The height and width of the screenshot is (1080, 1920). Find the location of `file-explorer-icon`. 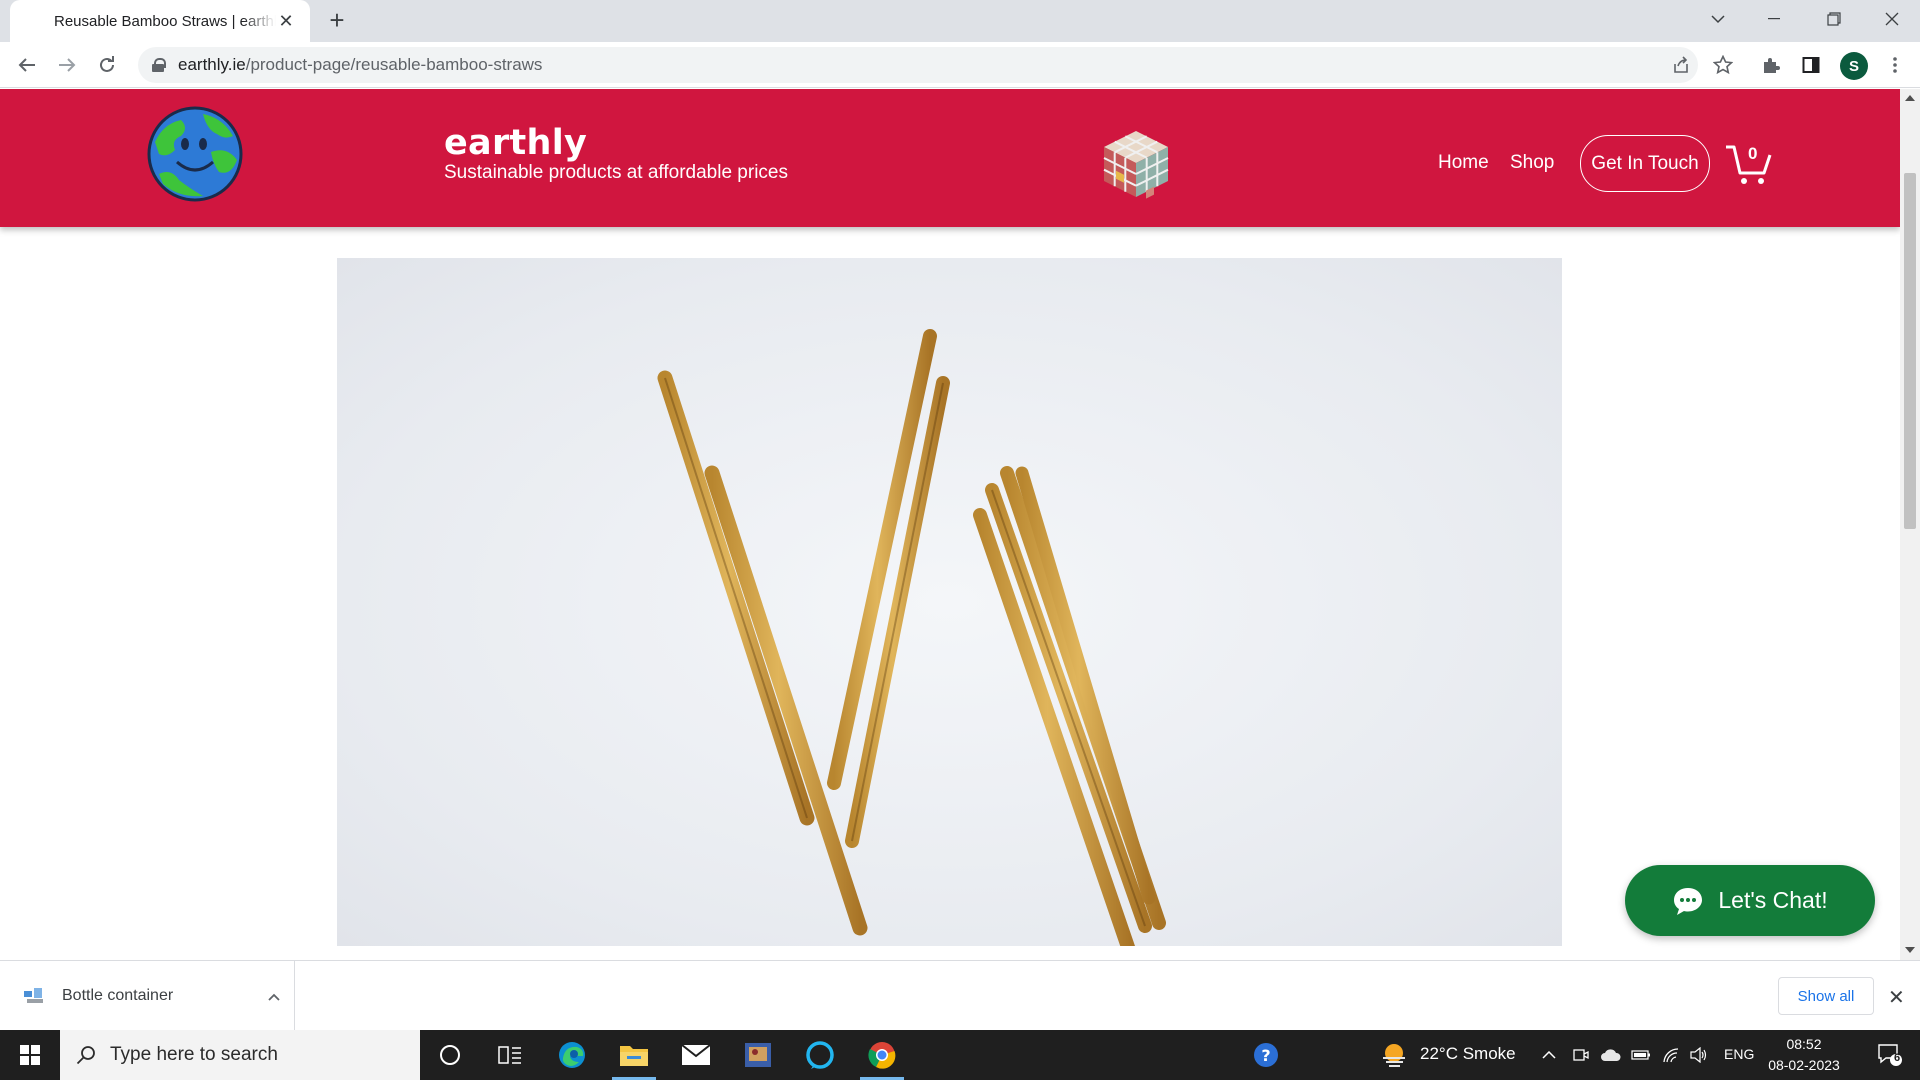

file-explorer-icon is located at coordinates (634, 1055).